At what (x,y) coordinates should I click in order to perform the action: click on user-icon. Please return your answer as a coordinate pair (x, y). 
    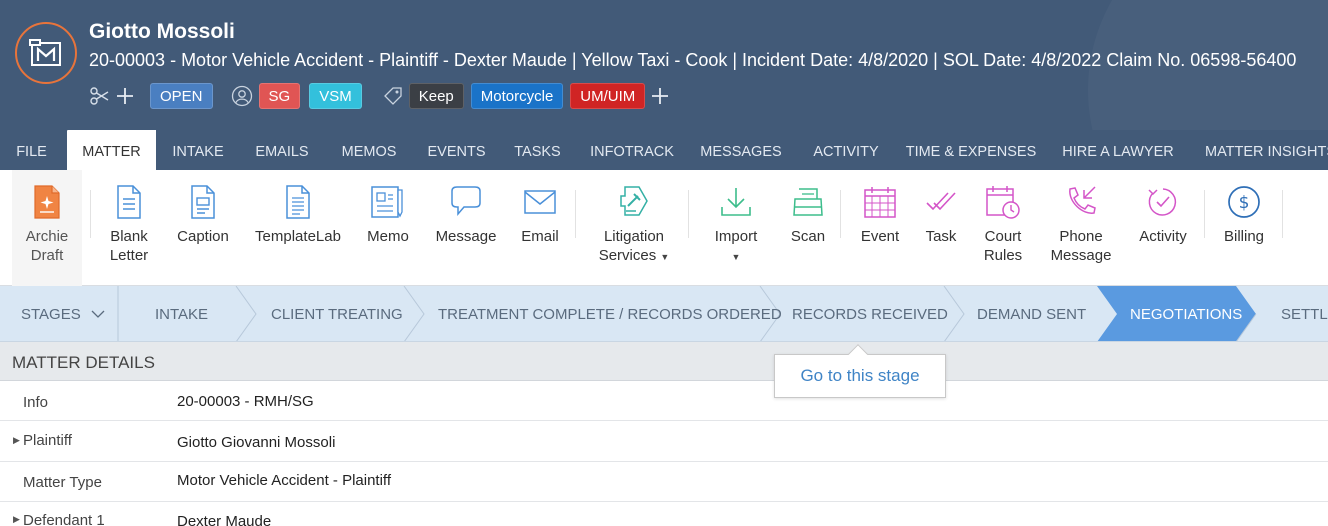
    Looking at the image, I should click on (242, 96).